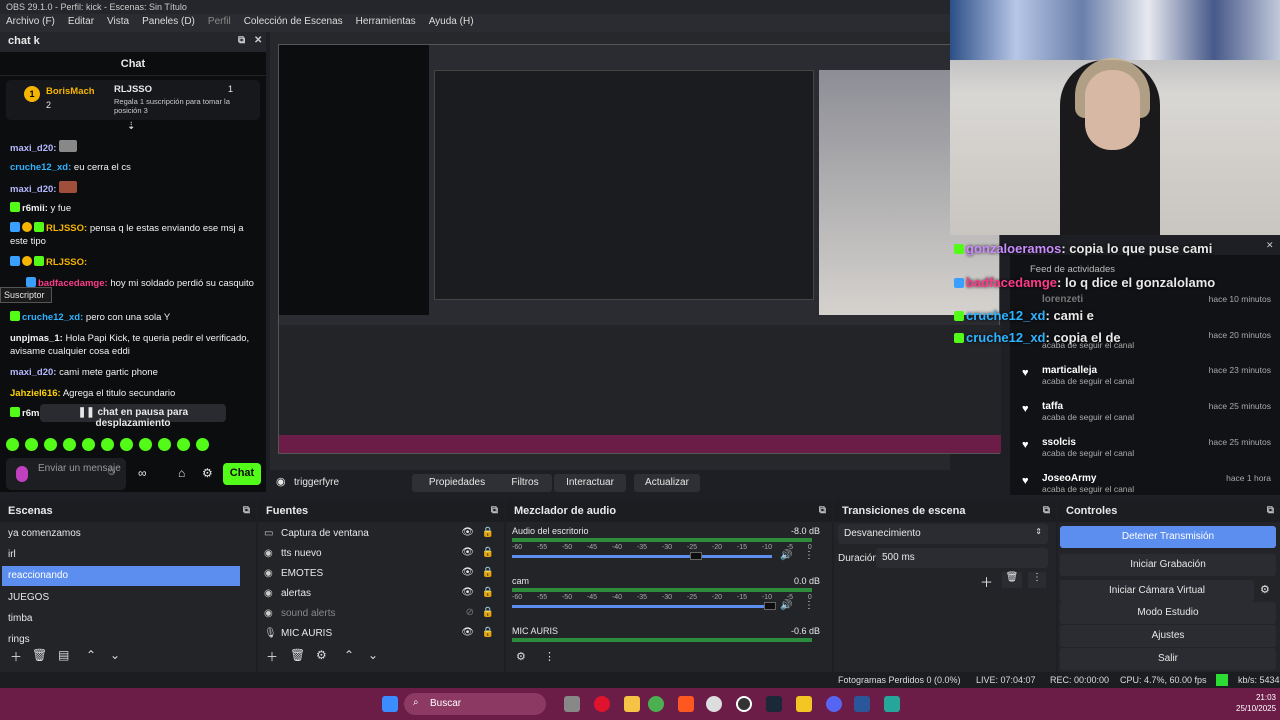 This screenshot has width=1280, height=720. I want to click on menu-vista: Vista, so click(118, 23).